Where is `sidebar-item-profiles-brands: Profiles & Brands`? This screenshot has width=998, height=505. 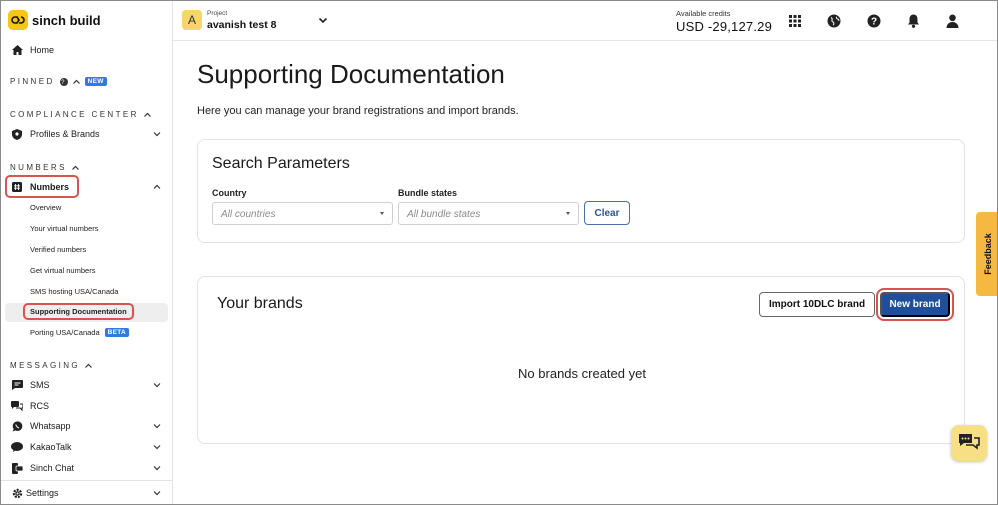
sidebar-item-profiles-brands: Profiles & Brands is located at coordinates (87, 134).